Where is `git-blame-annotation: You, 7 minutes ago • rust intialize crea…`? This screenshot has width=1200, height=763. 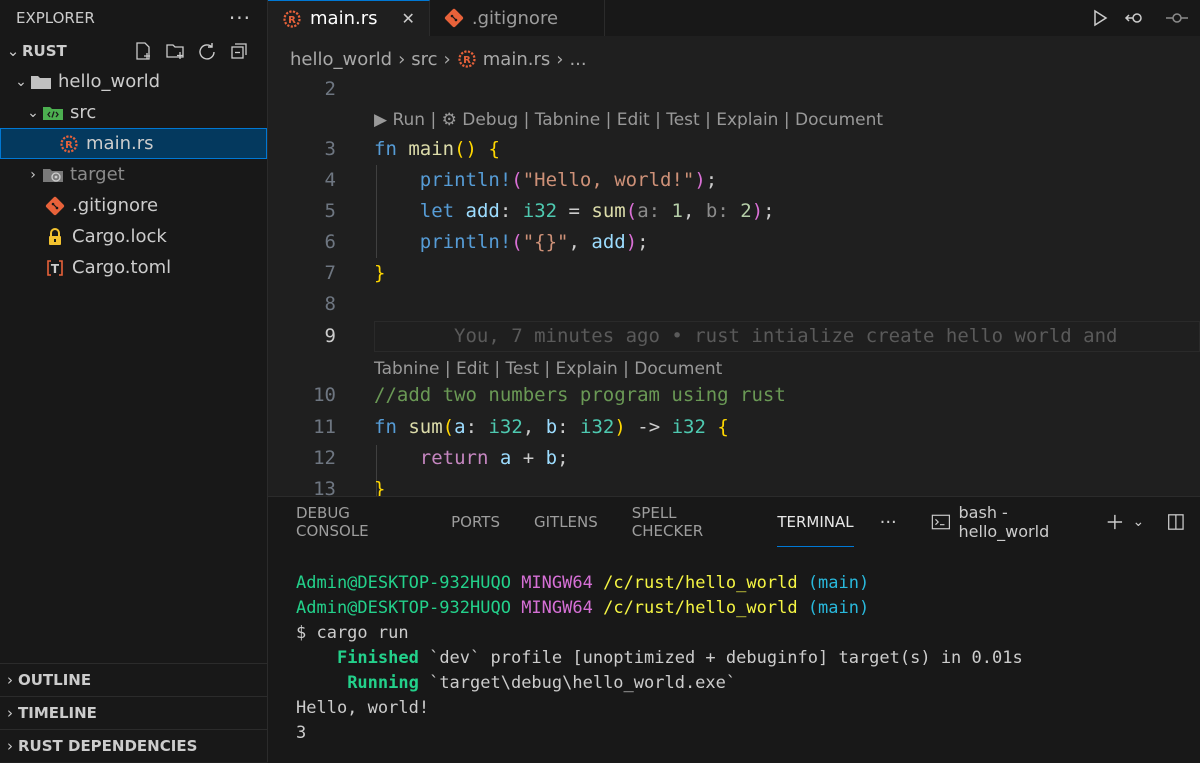
git-blame-annotation: You, 7 minutes ago • rust intialize crea… is located at coordinates (786, 336).